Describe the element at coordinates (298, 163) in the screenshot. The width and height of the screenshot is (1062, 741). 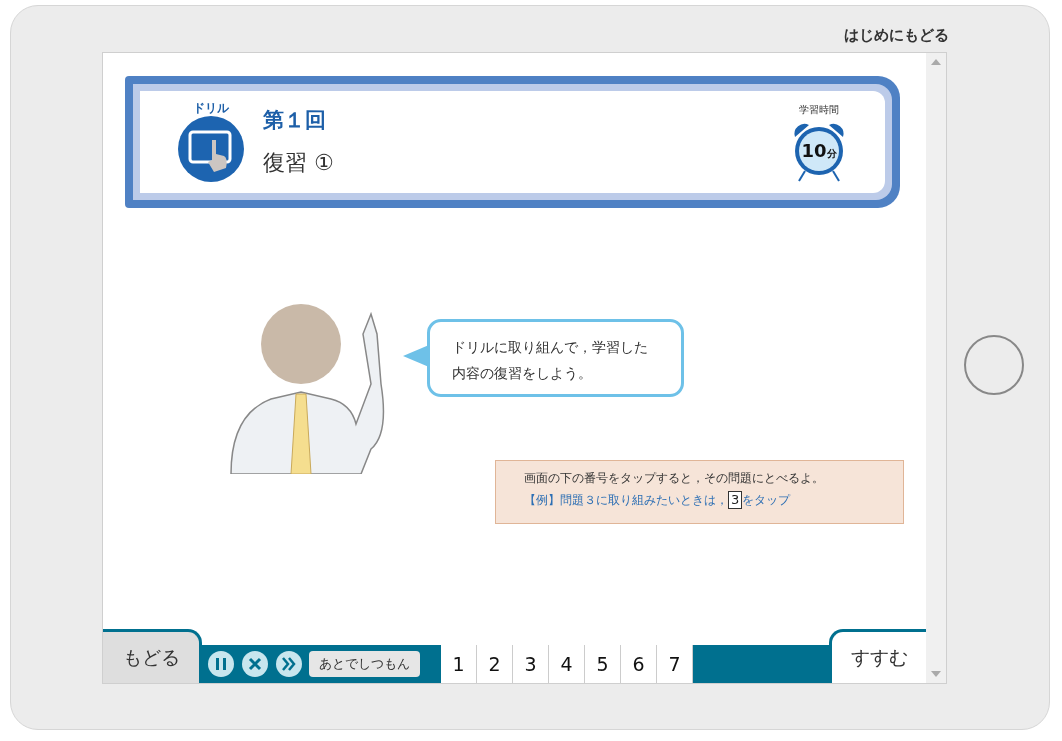
I see `lesson-title: 復習 ①` at that location.